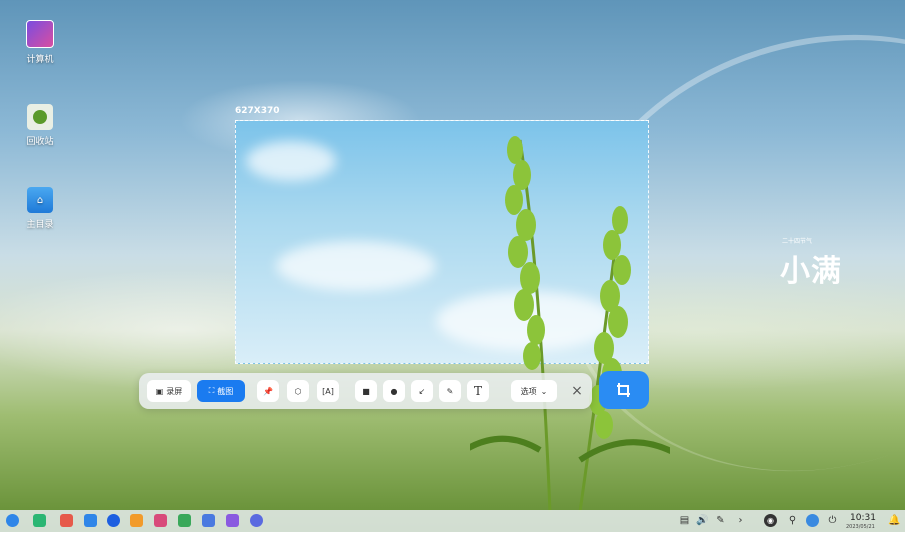  I want to click on rectangle-icon: ■, so click(366, 391).